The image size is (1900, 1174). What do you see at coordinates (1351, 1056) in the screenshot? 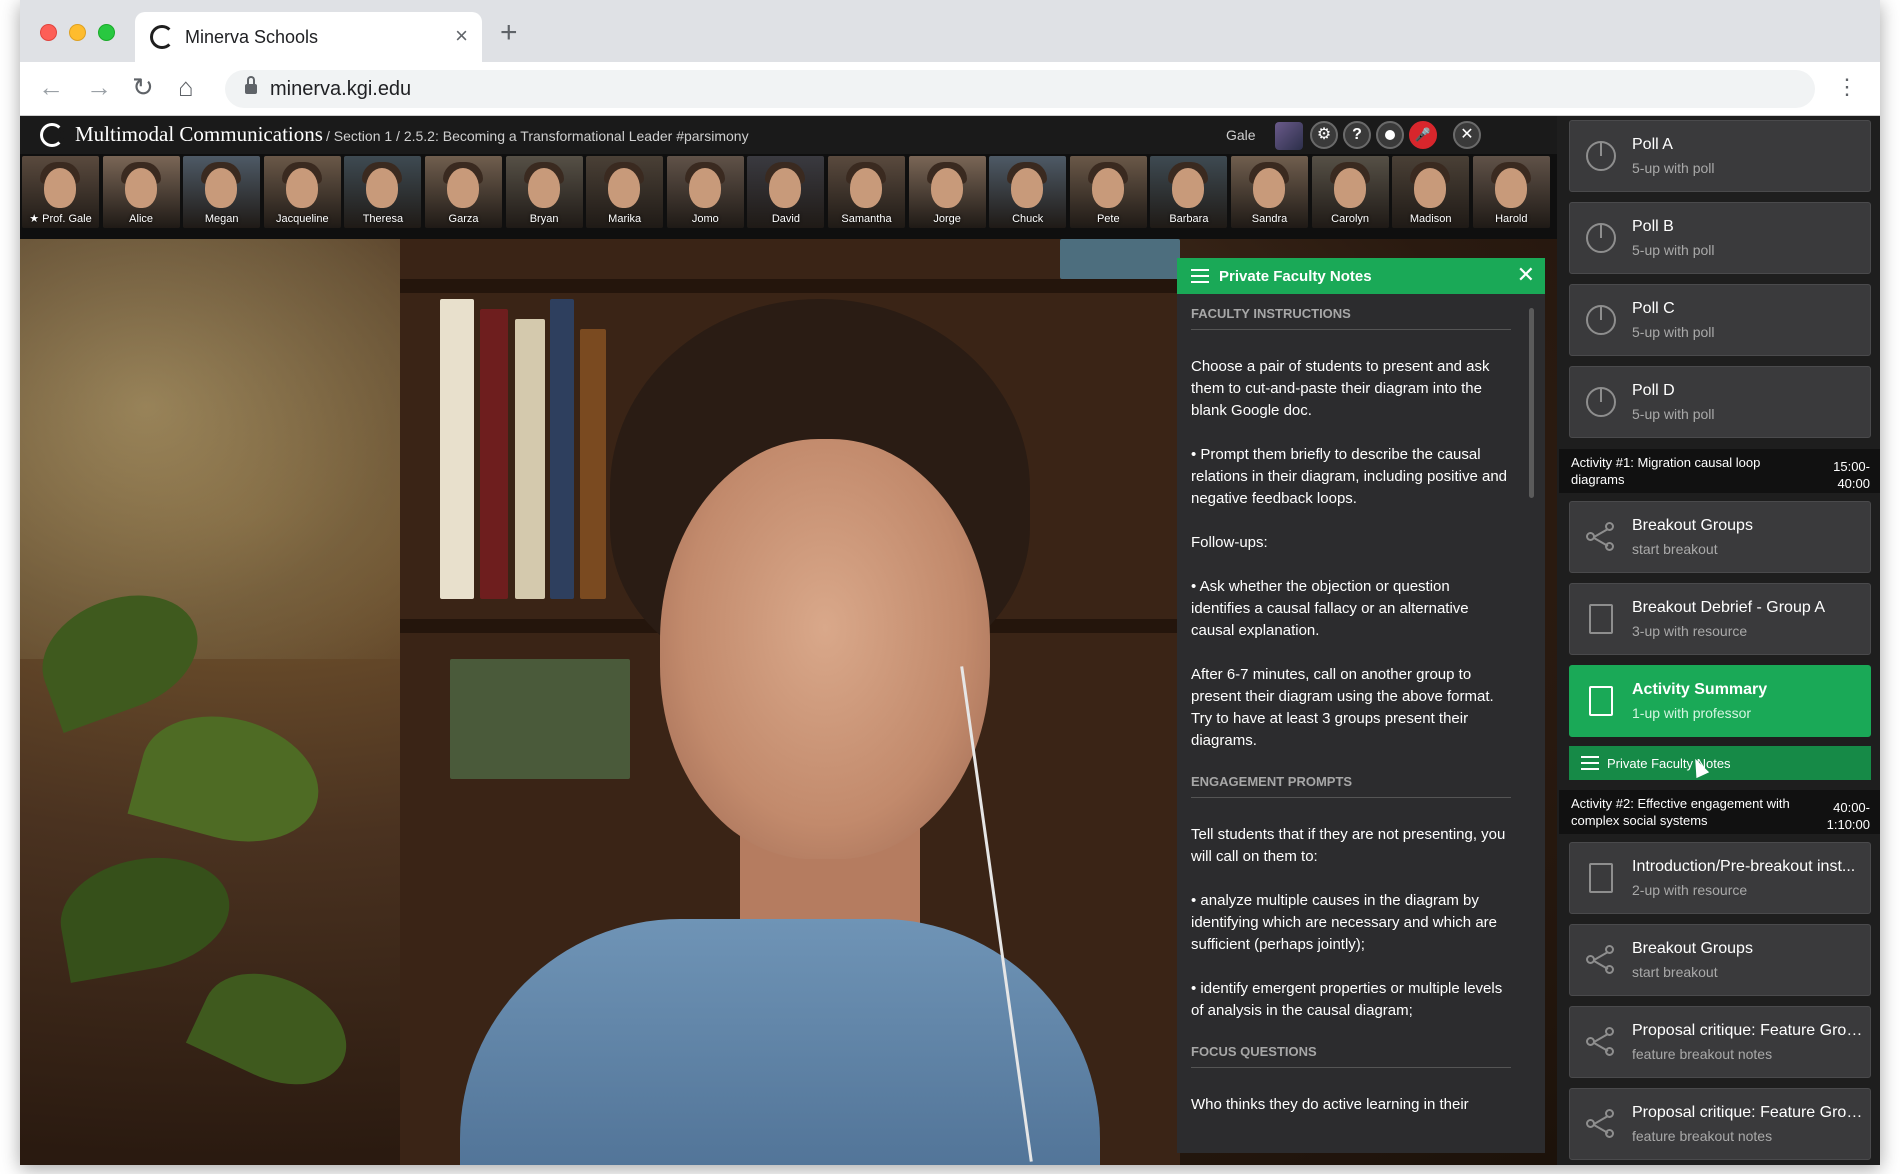
I see `section-heading: FOCUS QUESTIONS` at bounding box center [1351, 1056].